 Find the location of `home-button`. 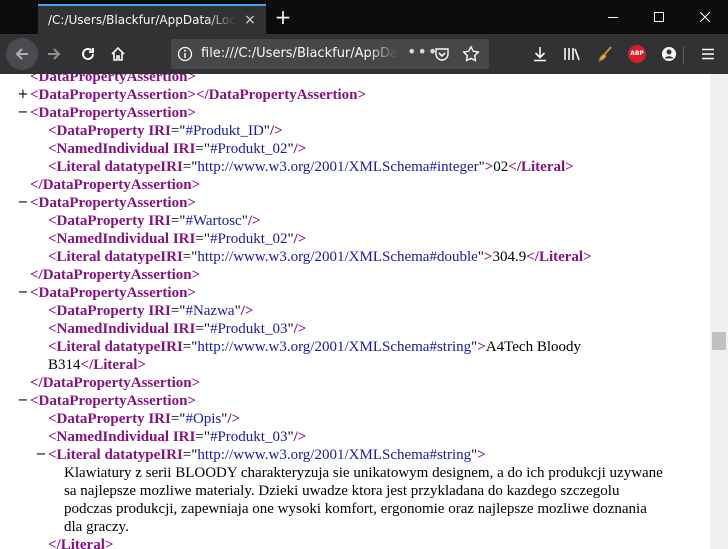

home-button is located at coordinates (118, 54).